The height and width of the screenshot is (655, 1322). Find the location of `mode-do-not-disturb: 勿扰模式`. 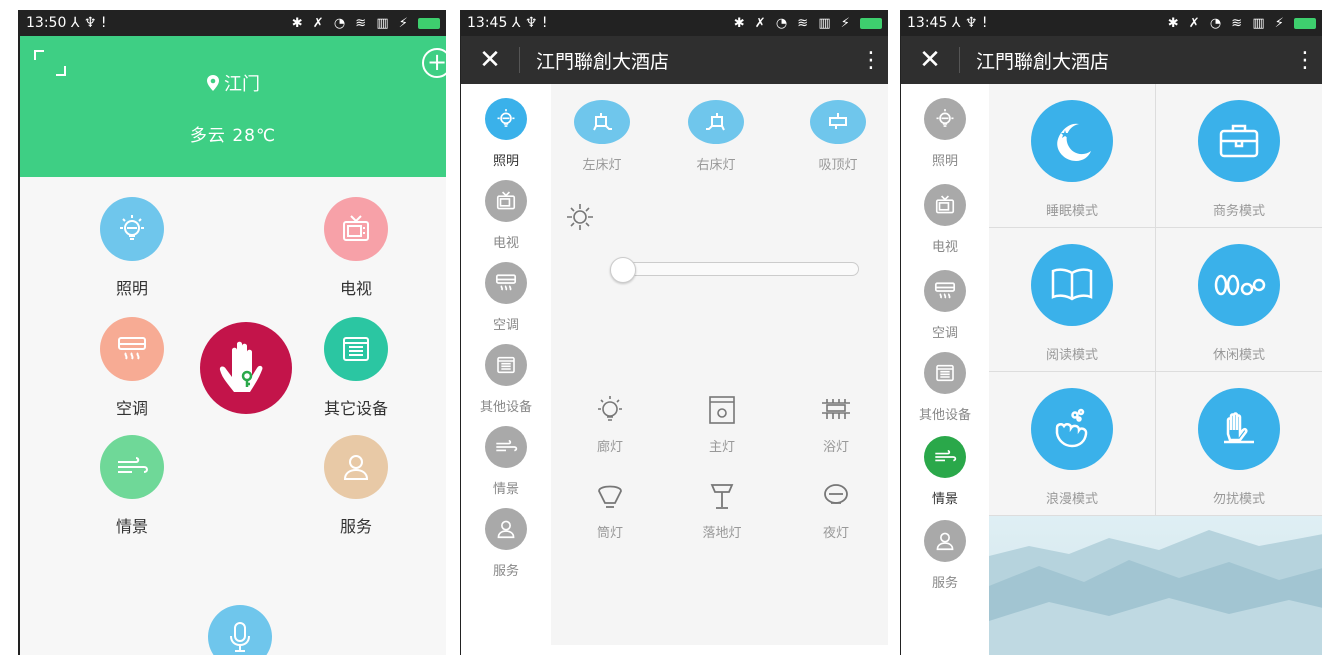

mode-do-not-disturb: 勿扰模式 is located at coordinates (1239, 444).